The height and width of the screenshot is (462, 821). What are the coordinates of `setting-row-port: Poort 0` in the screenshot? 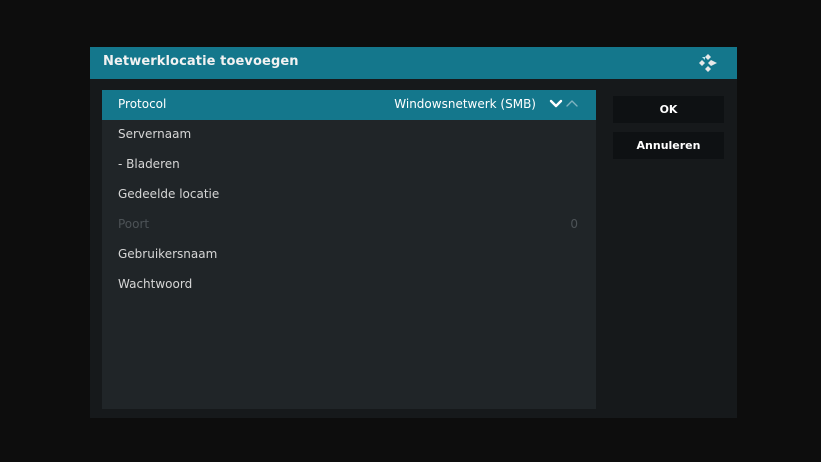 It's located at (349, 225).